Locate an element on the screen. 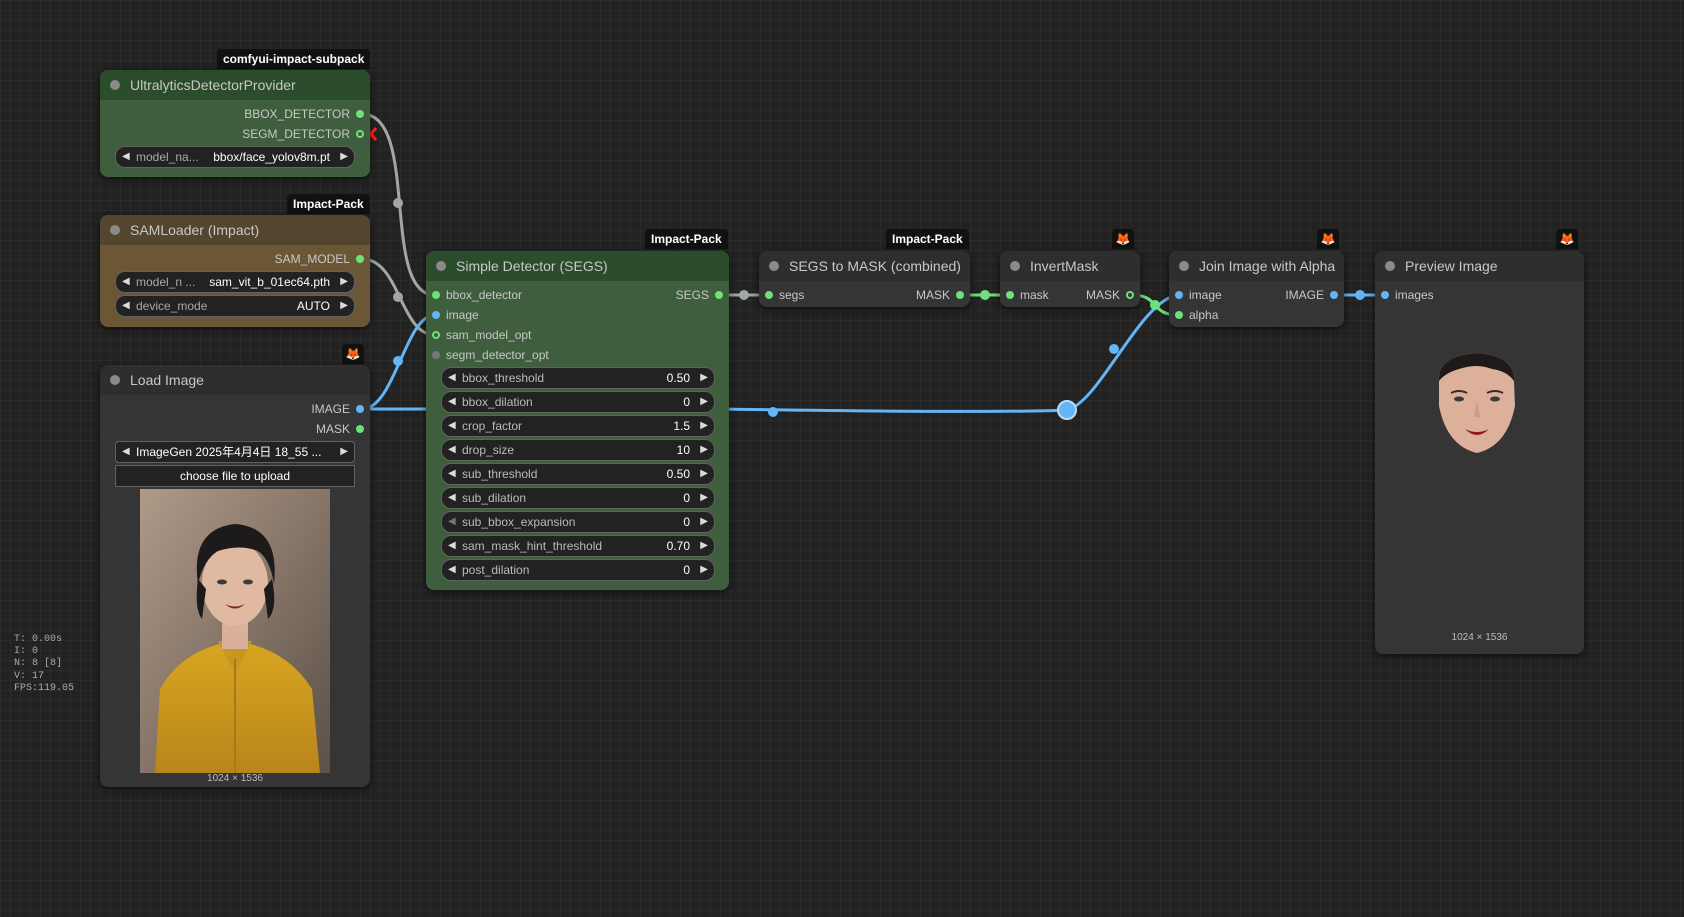  sam-mask-hint-threshold-widget: ◀ sam_mask_hint_threshold 0.70 ▶ is located at coordinates (578, 546).